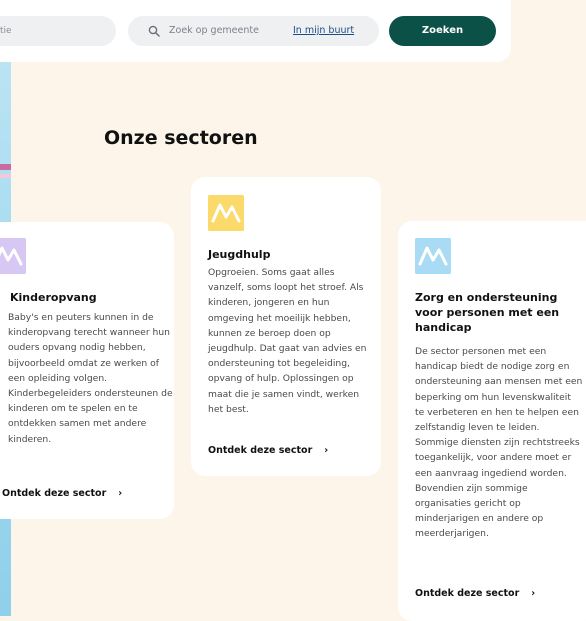 This screenshot has height=621, width=586. I want to click on card-title: Kinderopvang, so click(53, 297).